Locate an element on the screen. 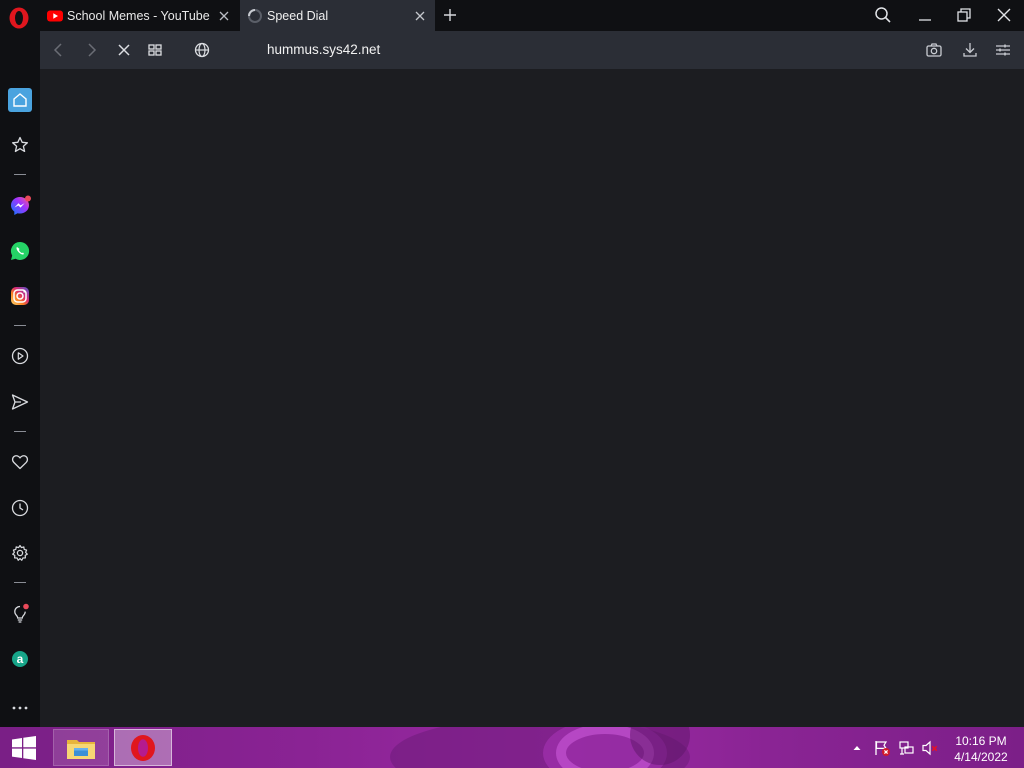 The image size is (1024, 768). send-icon is located at coordinates (20, 402).